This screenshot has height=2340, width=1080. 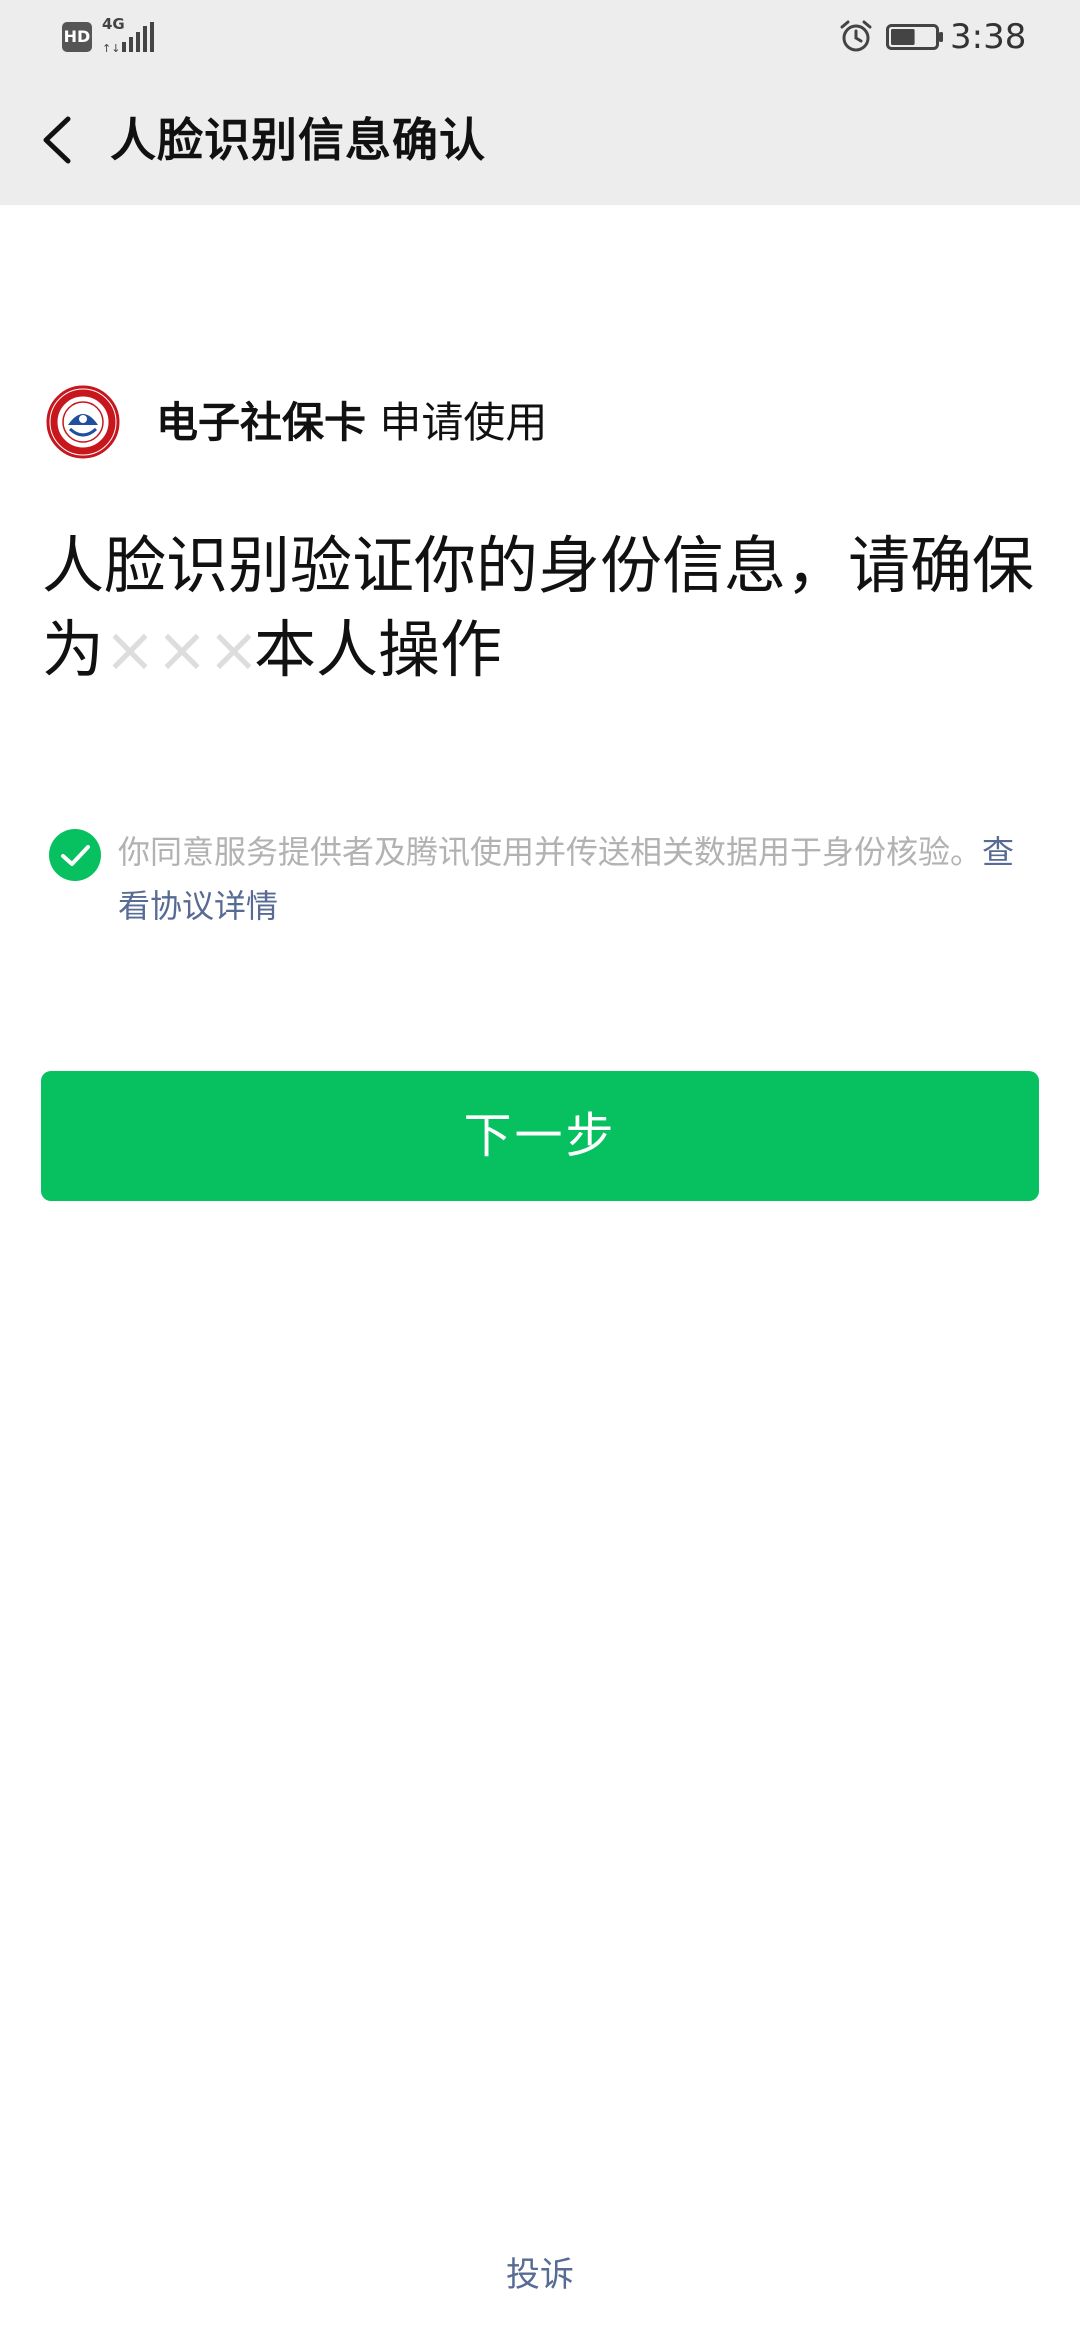 I want to click on complaint-link: 投诉, so click(x=540, y=2275).